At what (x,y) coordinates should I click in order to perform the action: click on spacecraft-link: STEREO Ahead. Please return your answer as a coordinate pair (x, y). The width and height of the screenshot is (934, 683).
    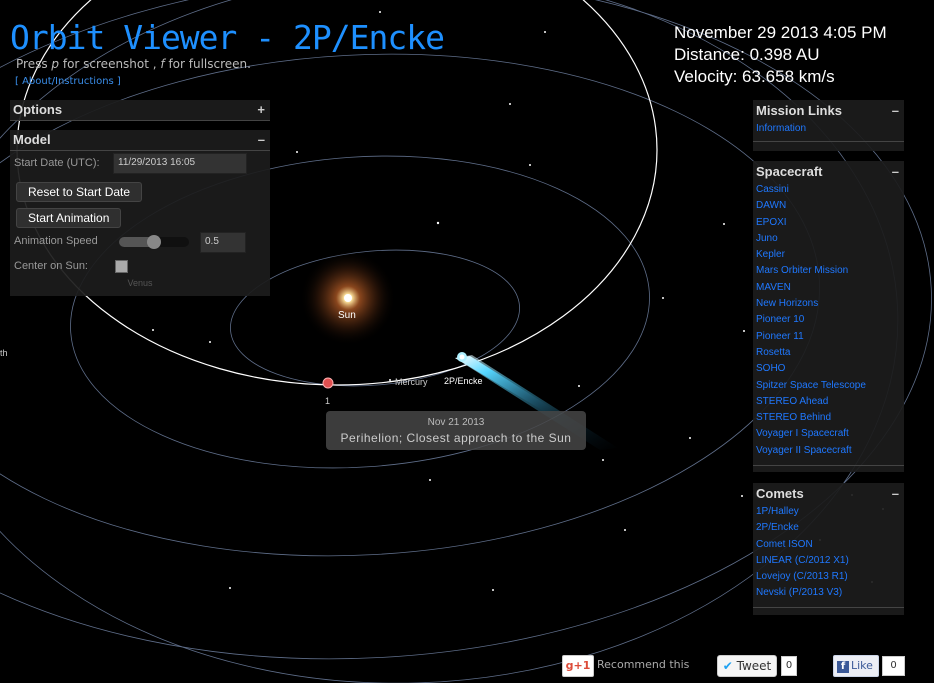
    Looking at the image, I should click on (828, 402).